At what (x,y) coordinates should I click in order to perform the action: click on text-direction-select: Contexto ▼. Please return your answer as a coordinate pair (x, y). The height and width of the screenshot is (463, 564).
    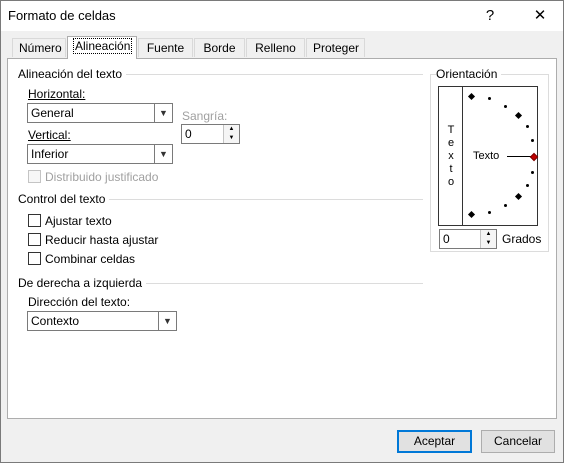
    Looking at the image, I should click on (102, 321).